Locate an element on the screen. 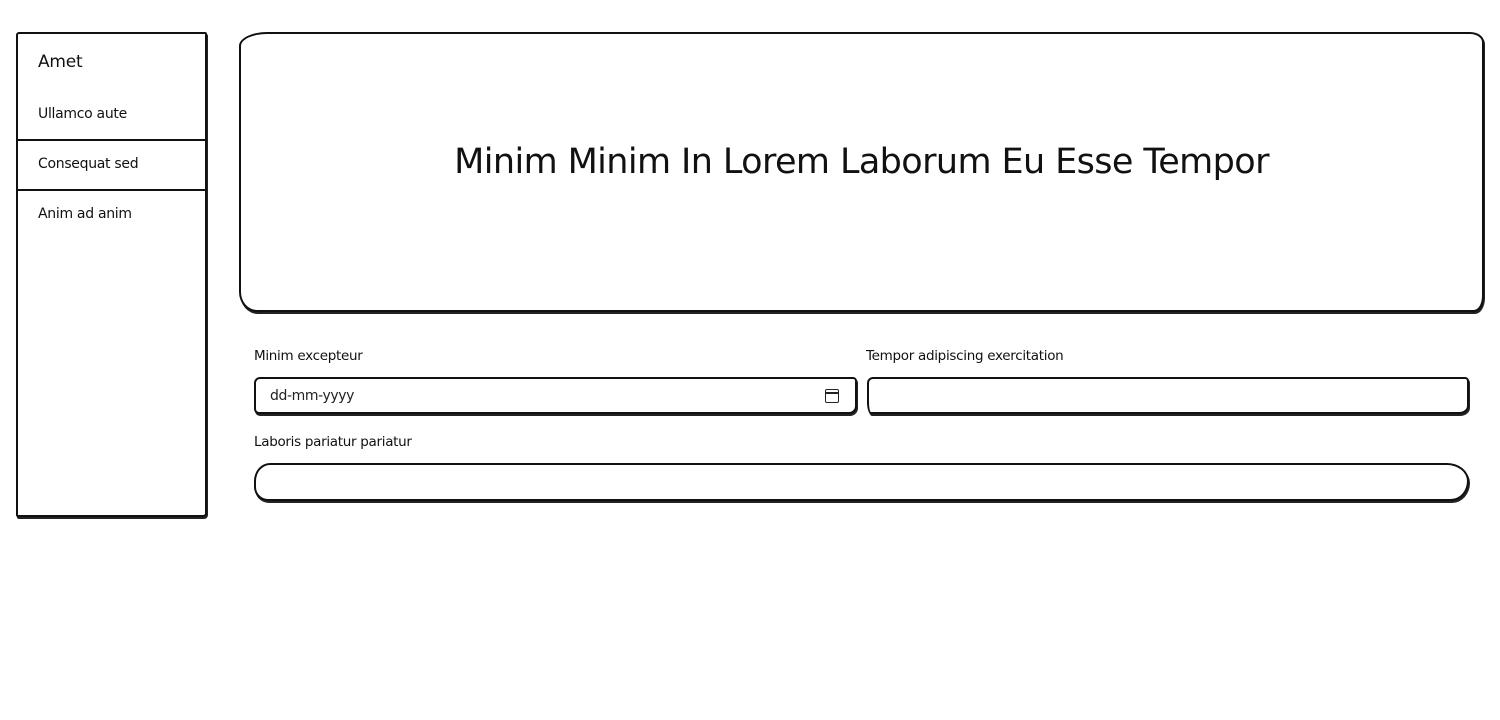 The width and height of the screenshot is (1500, 720). date-placeholder: dd-mm-yyyy is located at coordinates (312, 395).